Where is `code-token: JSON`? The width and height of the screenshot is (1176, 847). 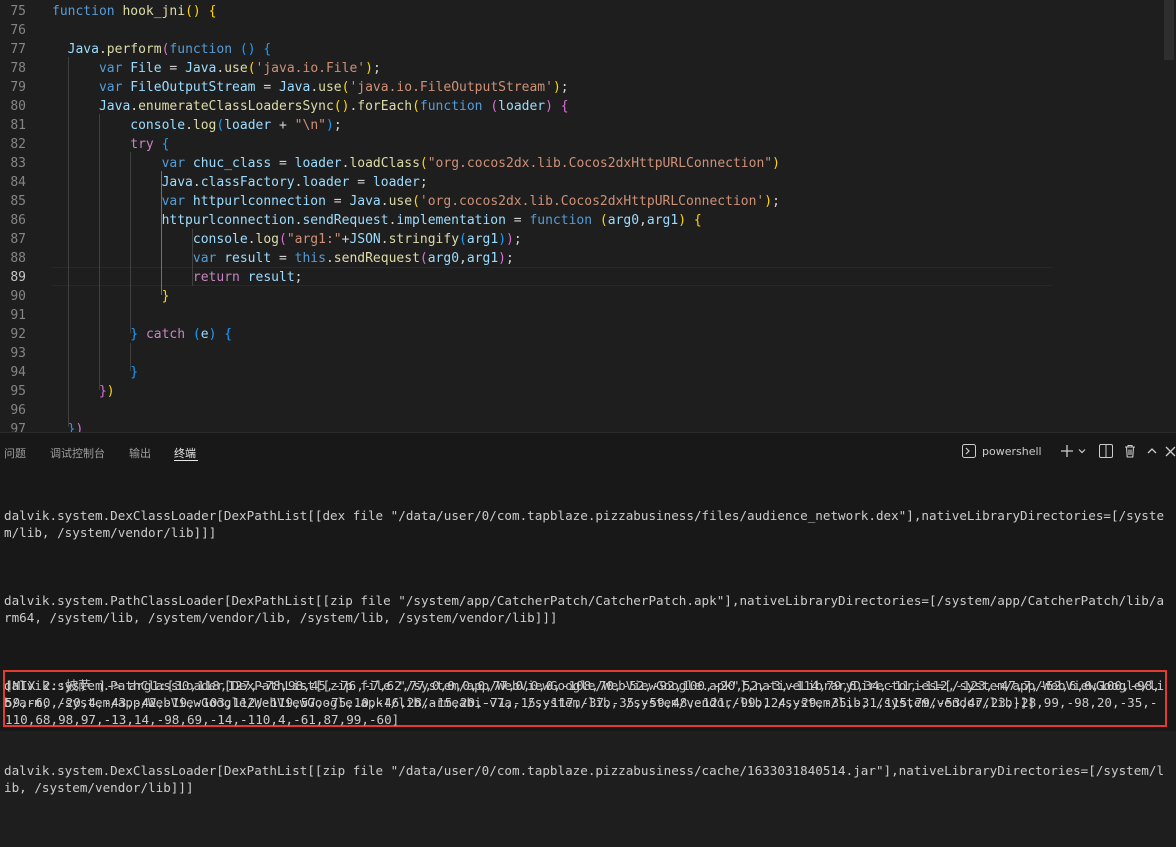 code-token: JSON is located at coordinates (365, 239).